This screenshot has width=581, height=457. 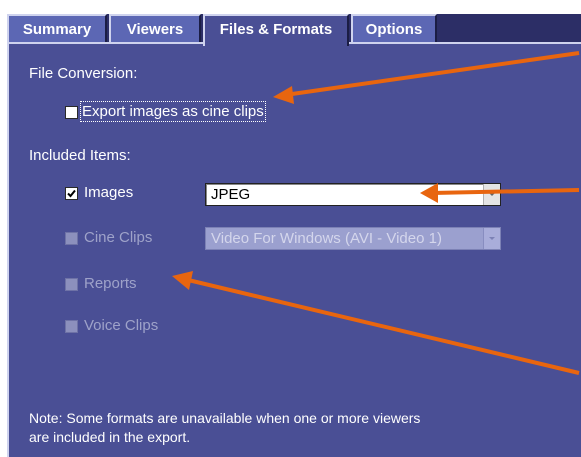 I want to click on images-checkbox, so click(x=71, y=193).